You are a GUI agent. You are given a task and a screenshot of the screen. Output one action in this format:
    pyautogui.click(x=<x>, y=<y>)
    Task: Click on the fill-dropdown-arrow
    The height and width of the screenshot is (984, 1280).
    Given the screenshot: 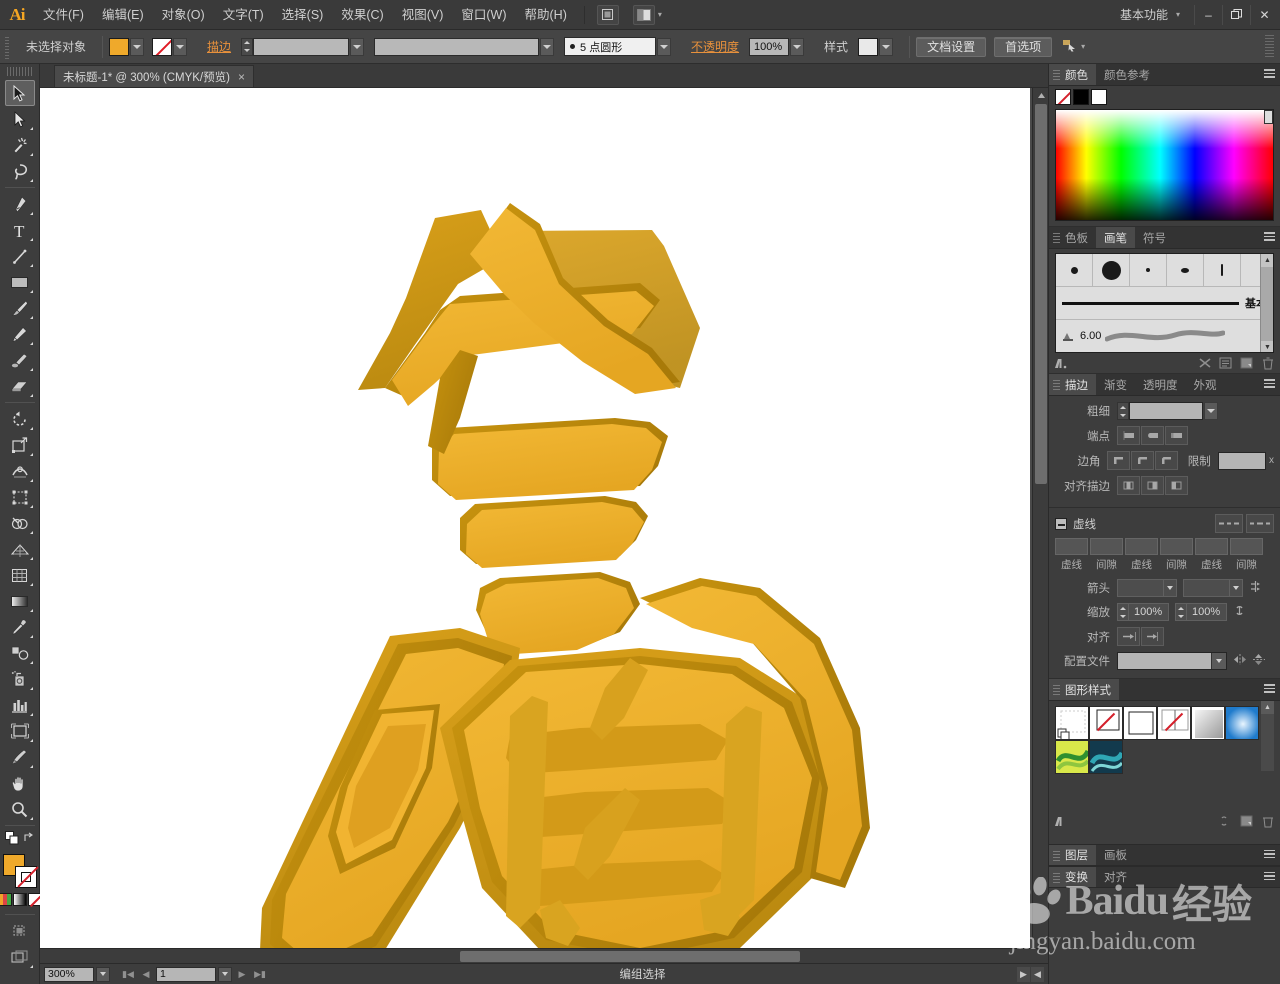 What is the action you would take?
    pyautogui.click(x=137, y=46)
    